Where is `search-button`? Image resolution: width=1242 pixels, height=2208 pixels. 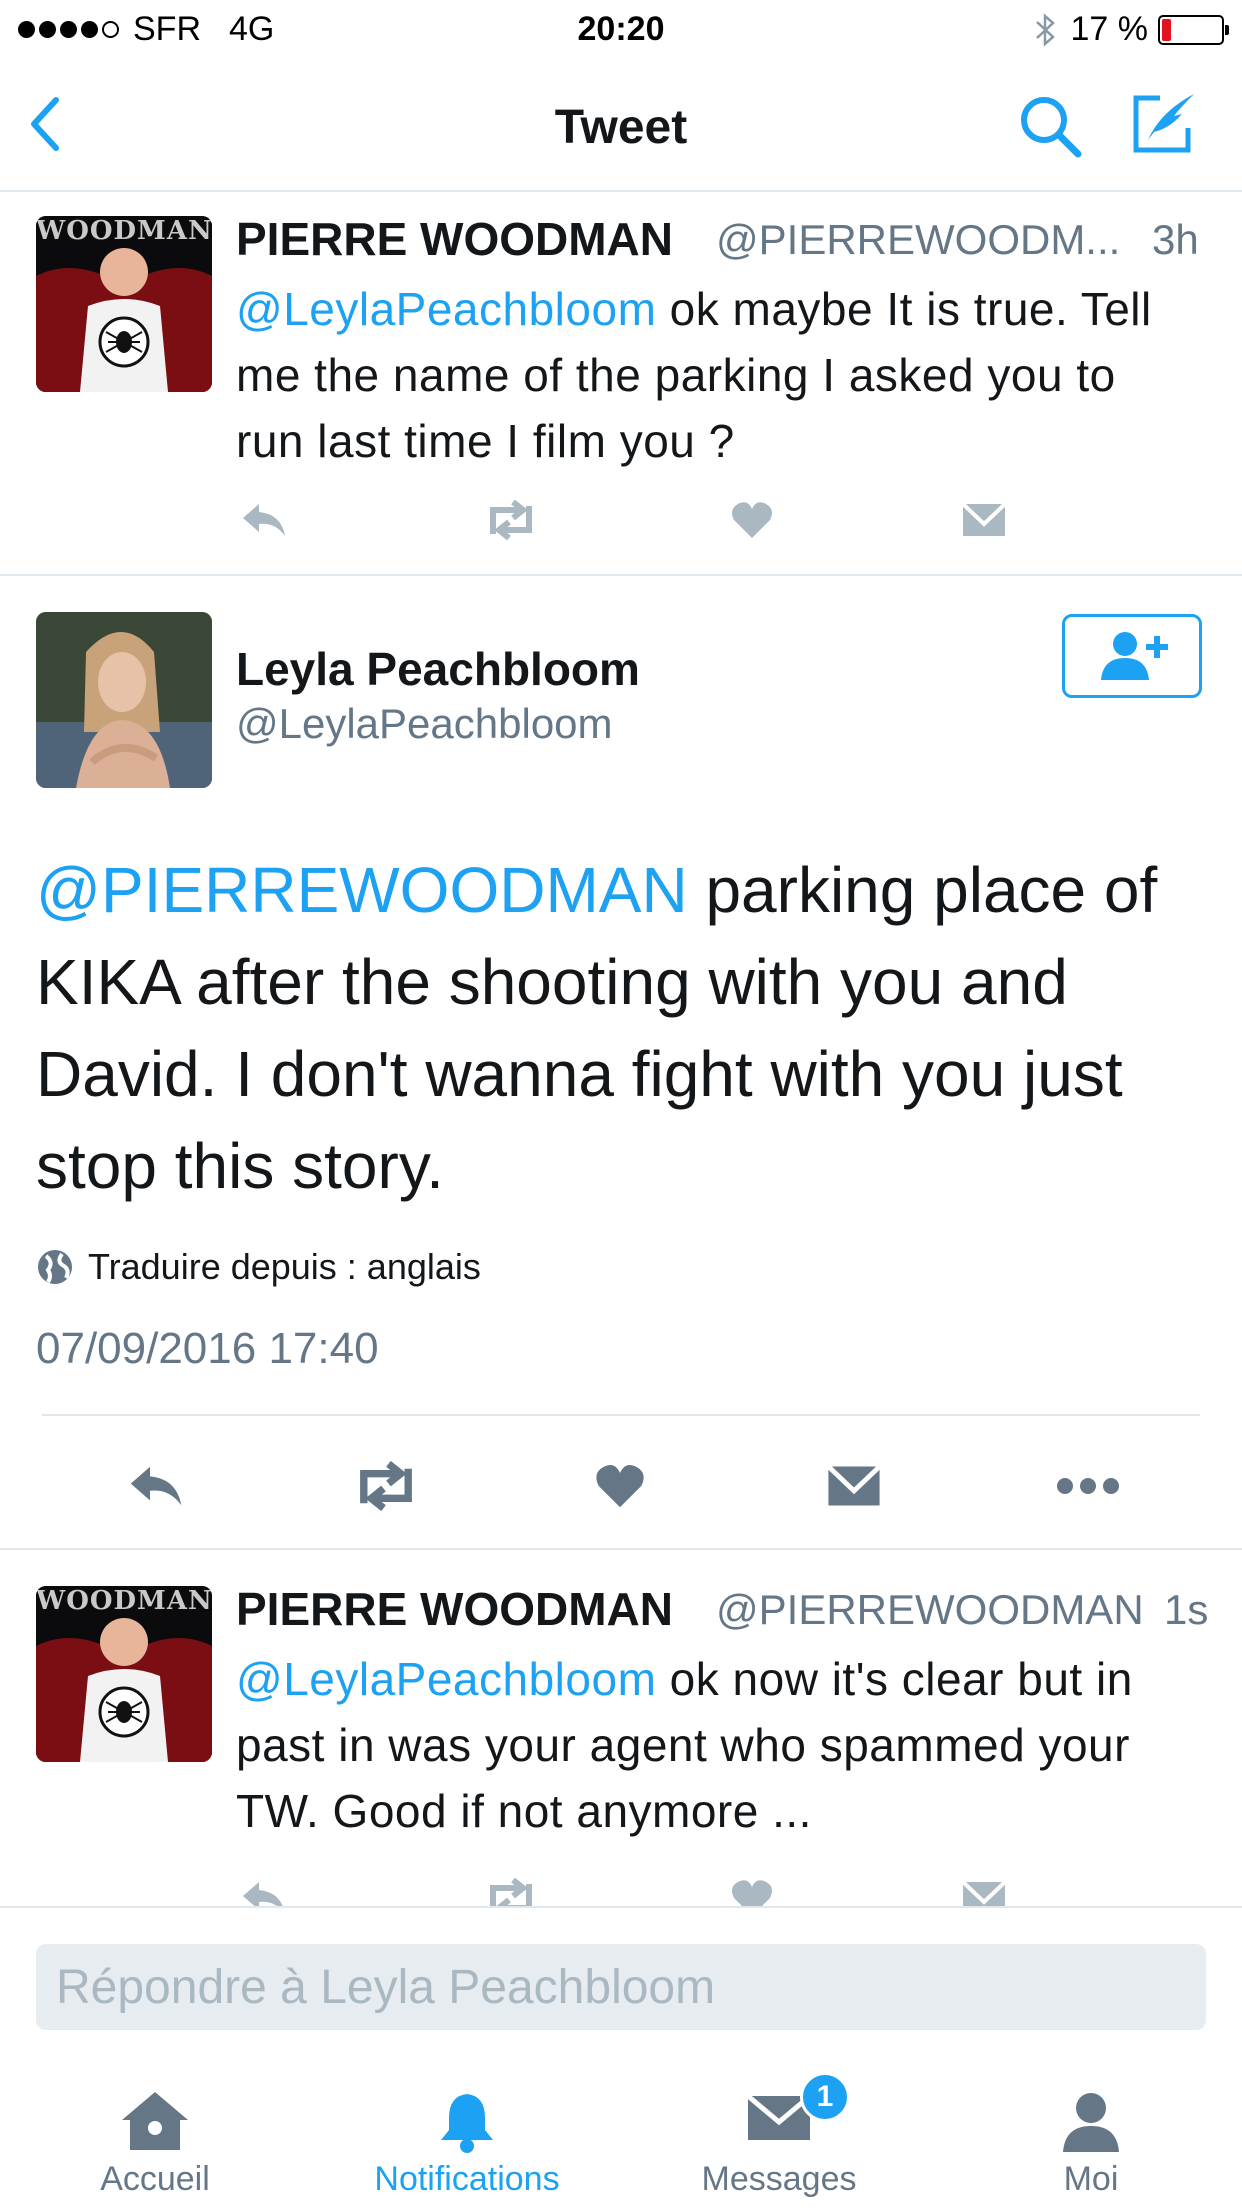 search-button is located at coordinates (1051, 127).